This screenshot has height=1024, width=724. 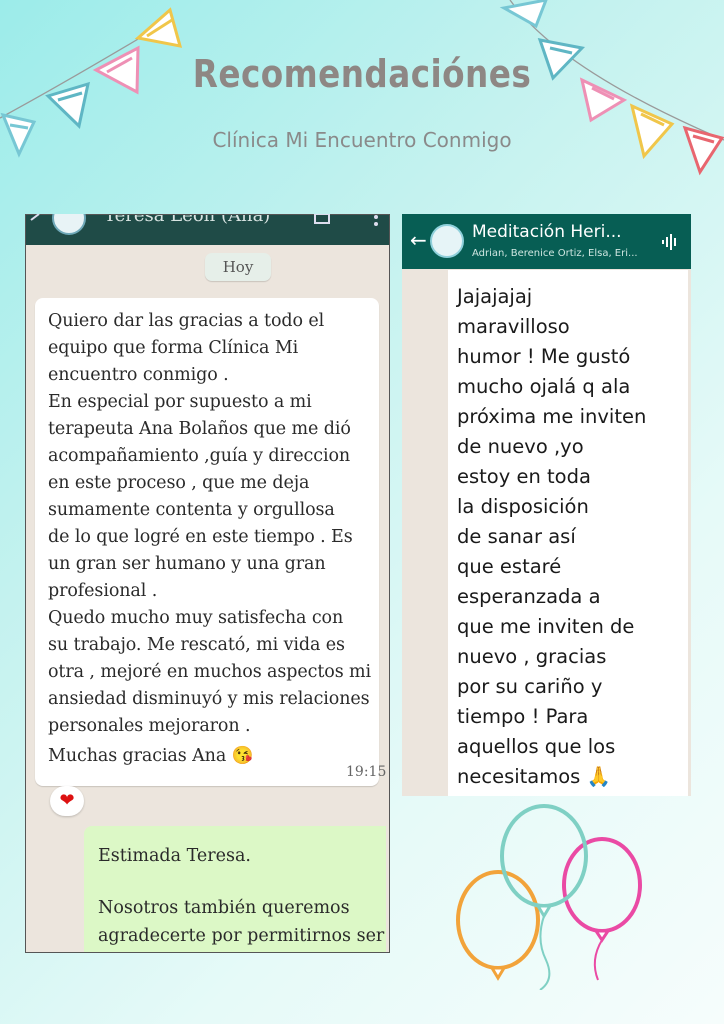 What do you see at coordinates (138, 375) in the screenshot?
I see `message-line: encuentro conmigo .` at bounding box center [138, 375].